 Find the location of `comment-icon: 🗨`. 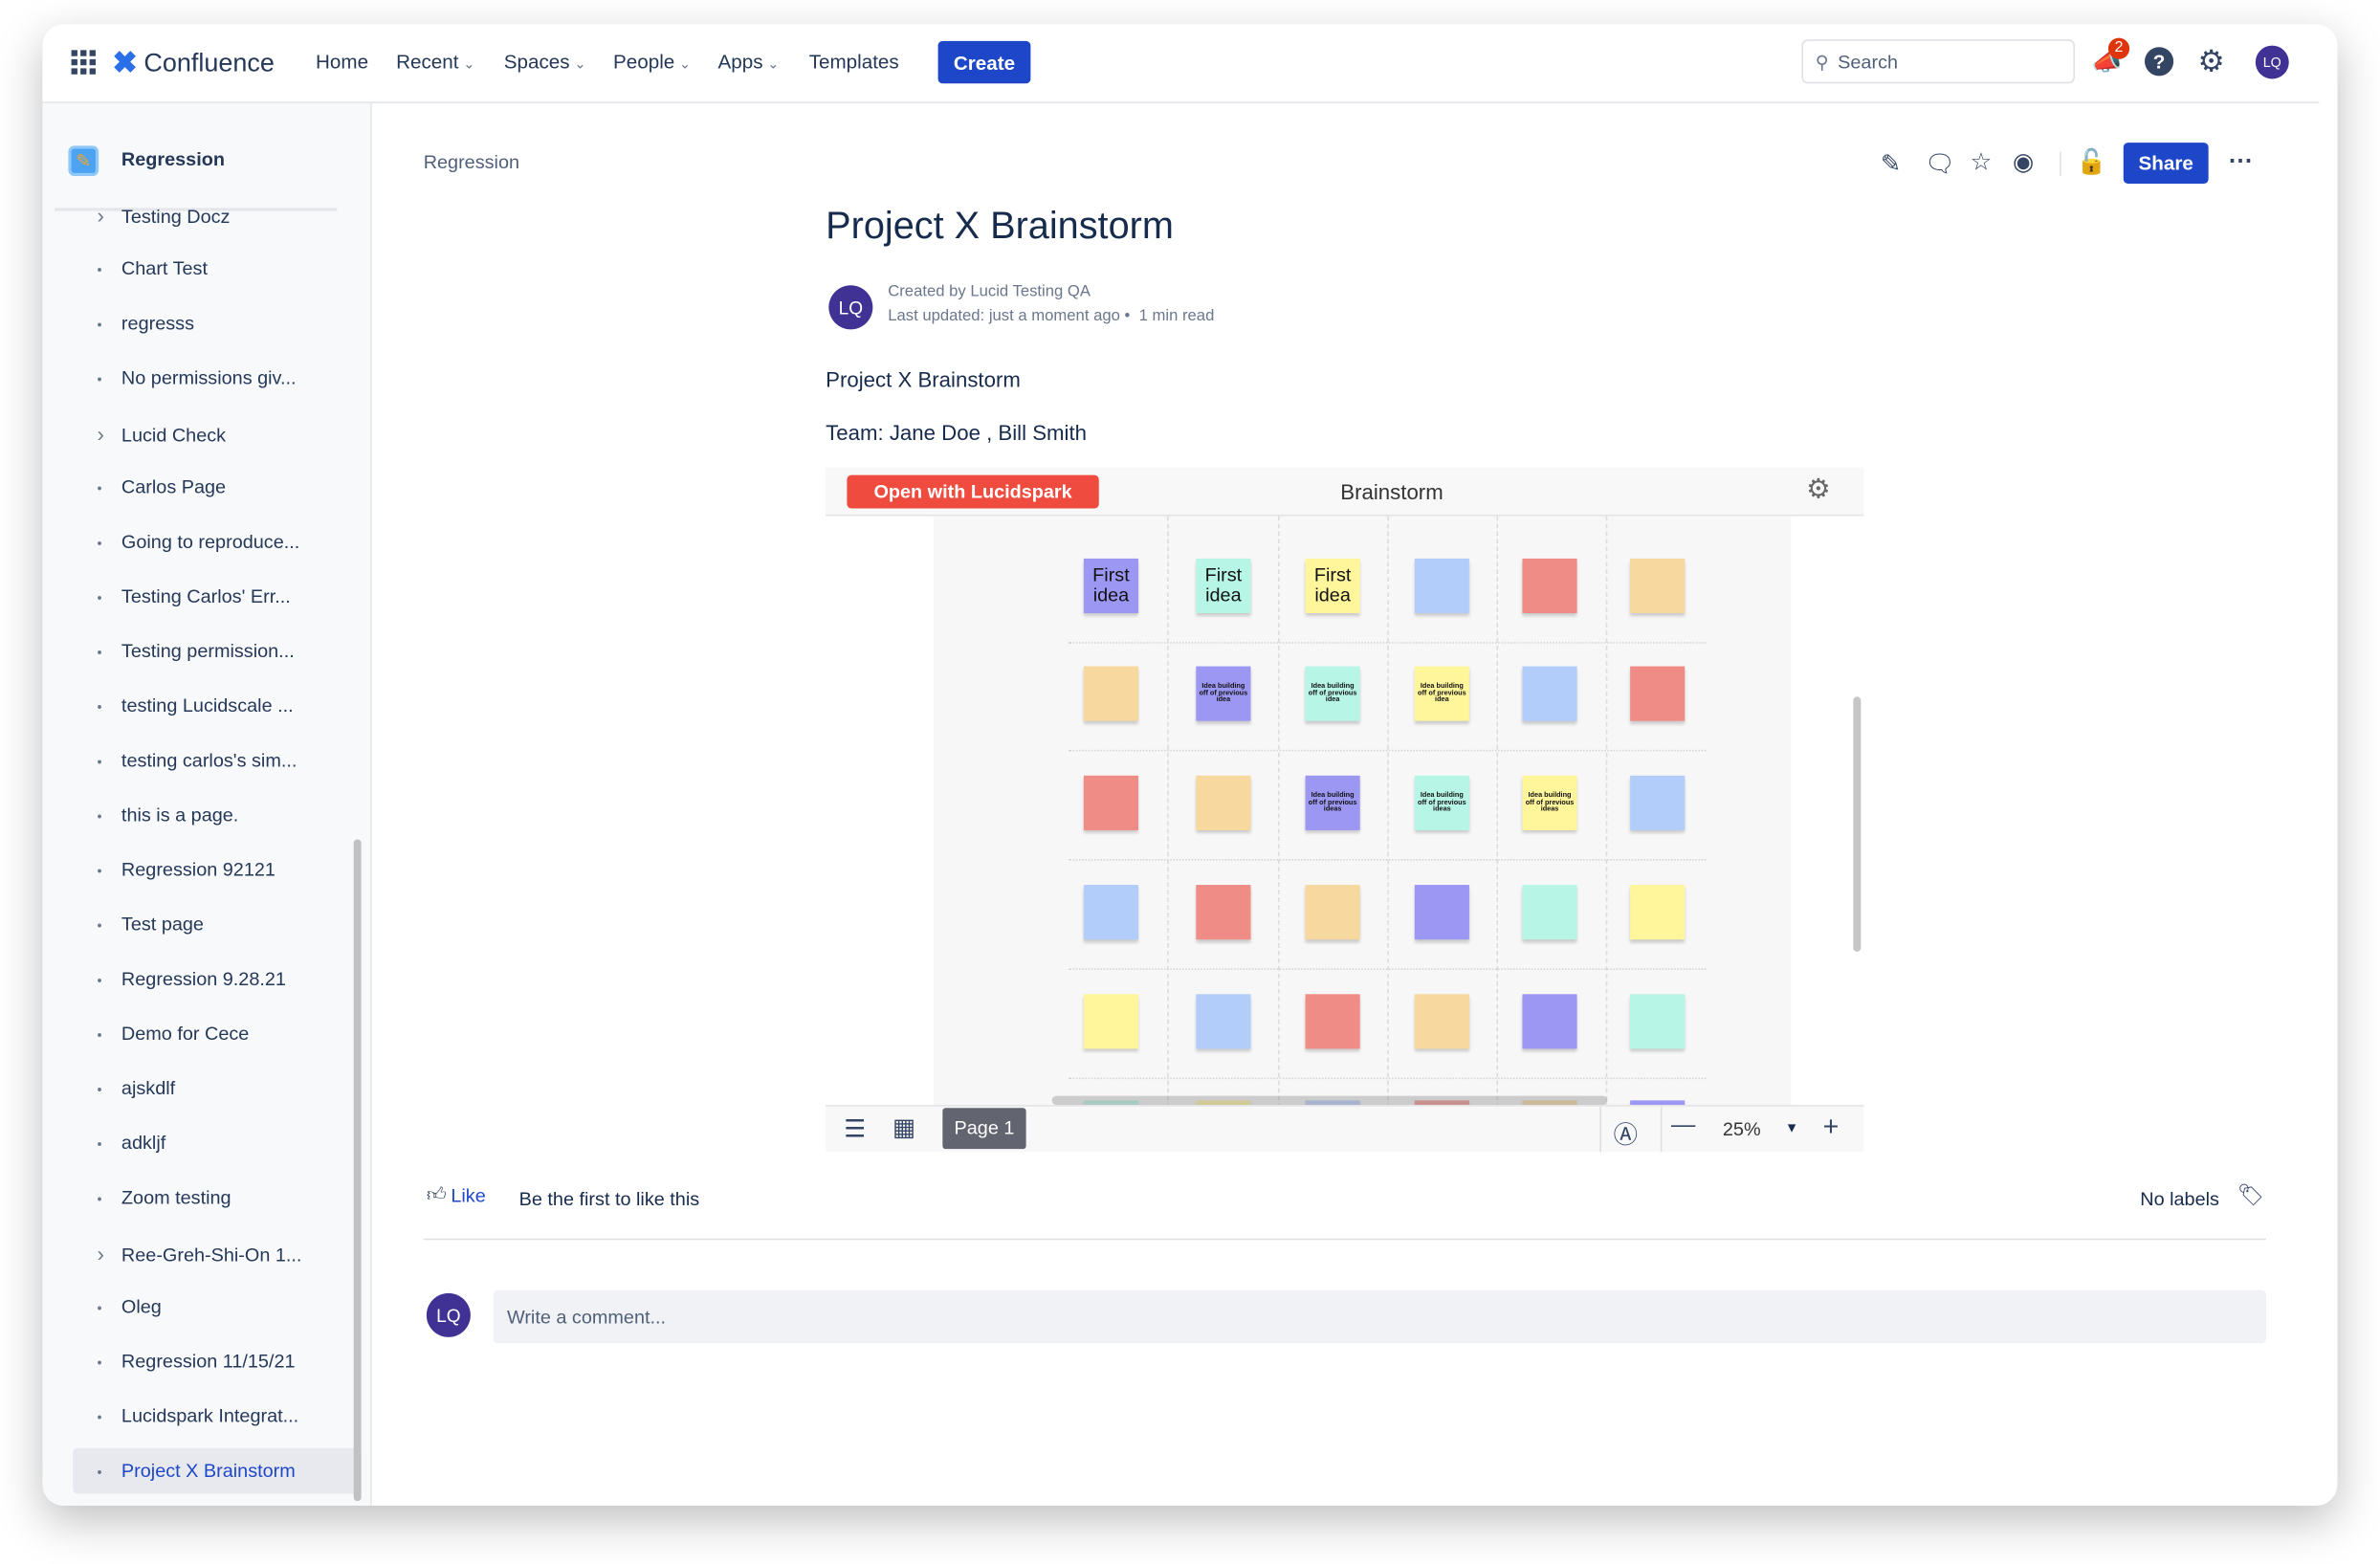

comment-icon: 🗨 is located at coordinates (1940, 163).